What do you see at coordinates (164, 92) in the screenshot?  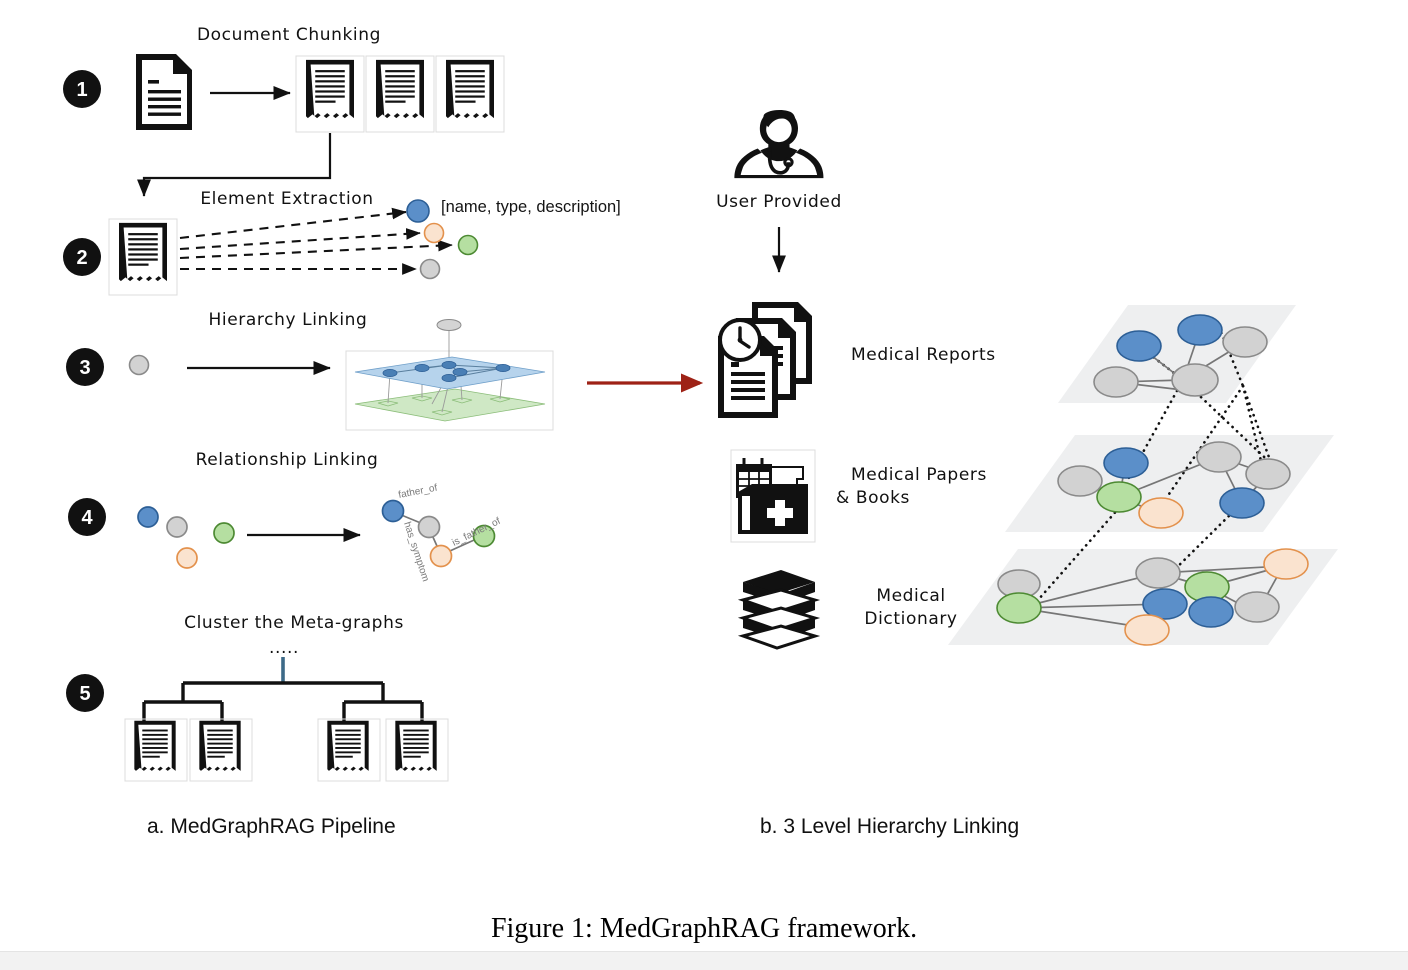 I see `document-icon` at bounding box center [164, 92].